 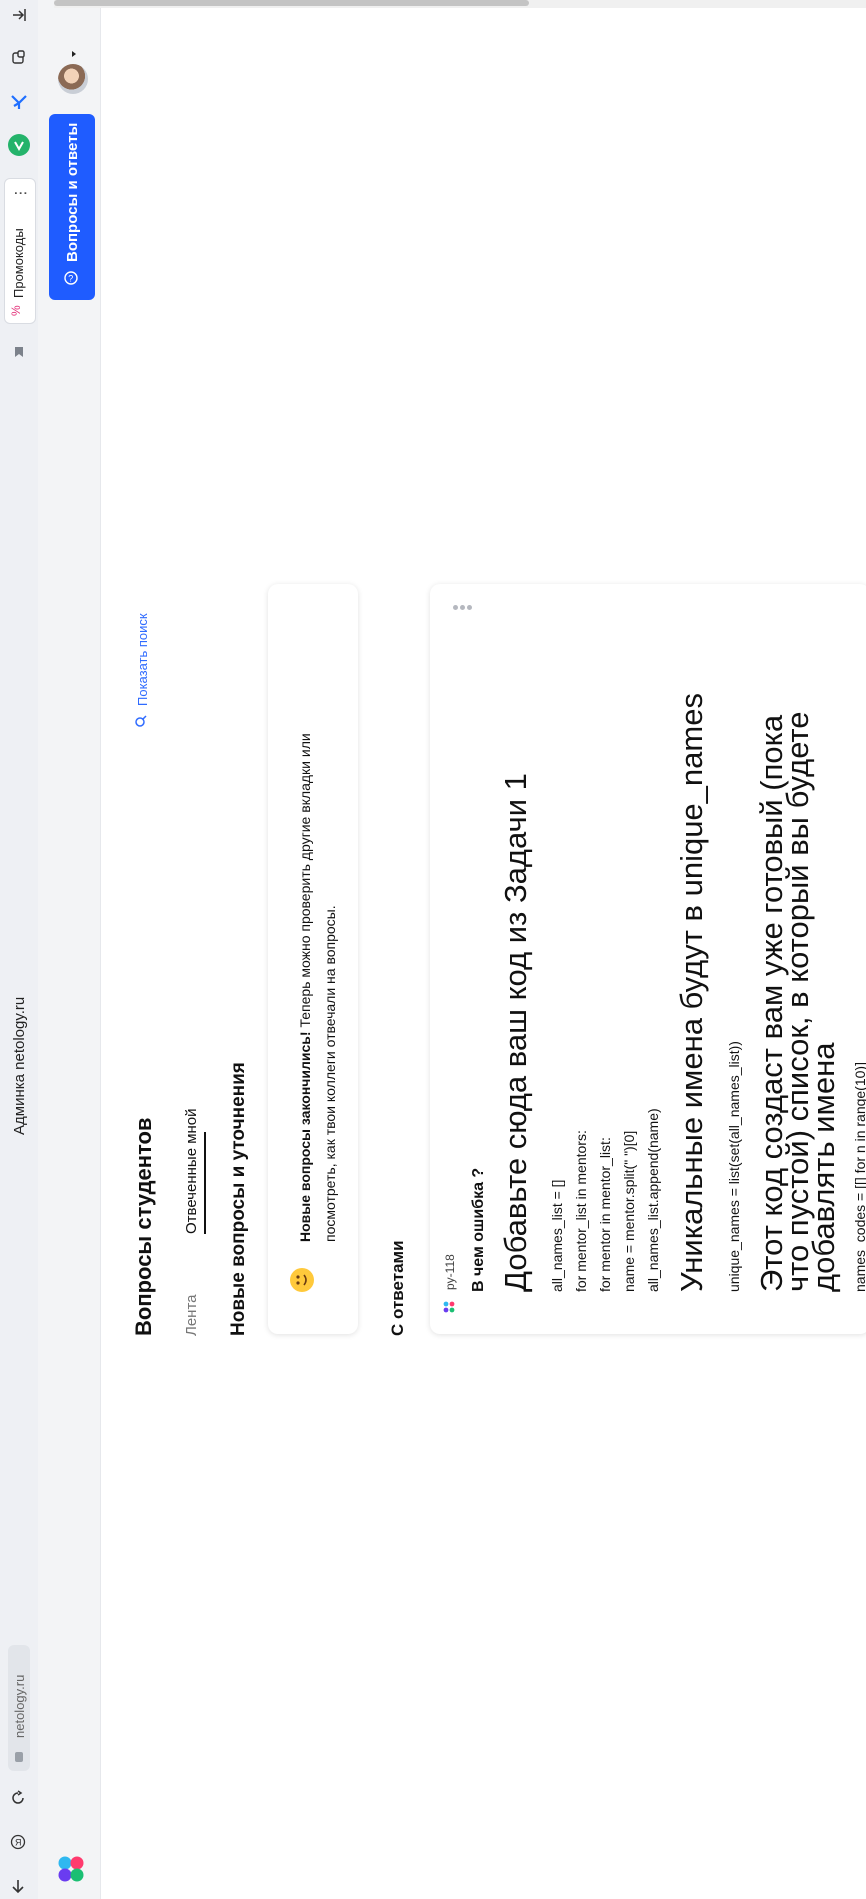 What do you see at coordinates (734, 1166) in the screenshot?
I see `code-line: unique_names = list(set(all_names_list))` at bounding box center [734, 1166].